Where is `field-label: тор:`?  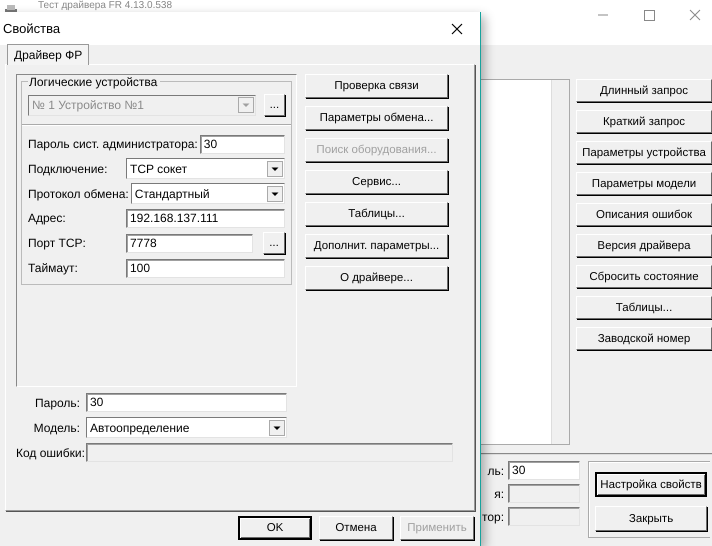 field-label: тор: is located at coordinates (493, 517).